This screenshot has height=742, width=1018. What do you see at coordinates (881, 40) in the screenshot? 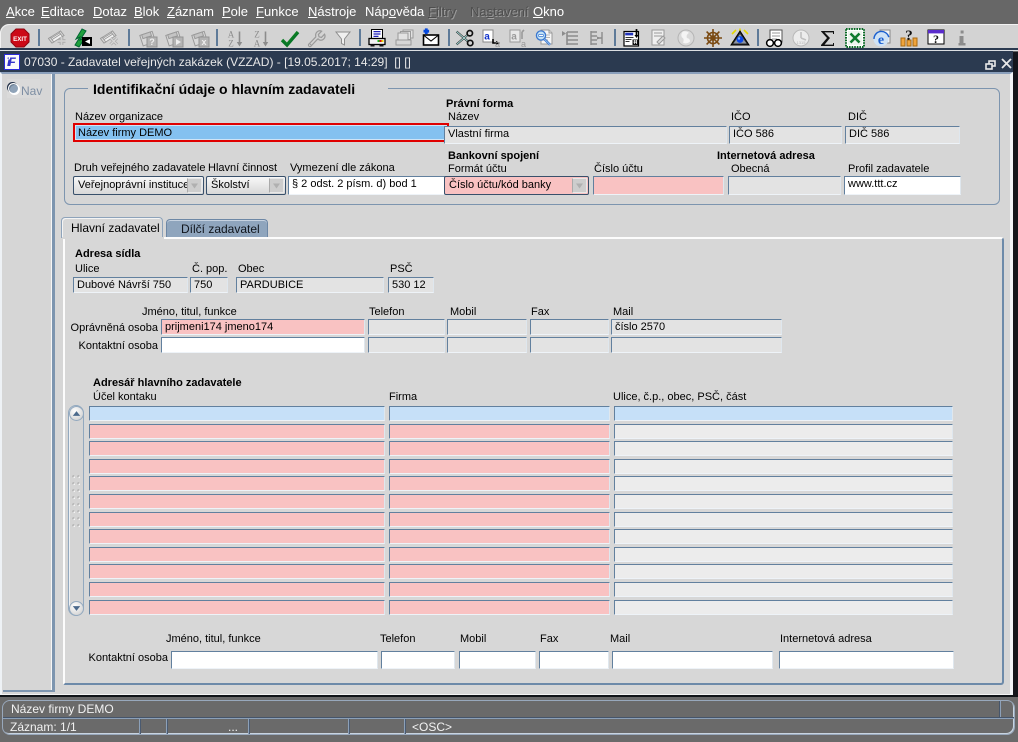
I see `svg-text: e` at bounding box center [881, 40].